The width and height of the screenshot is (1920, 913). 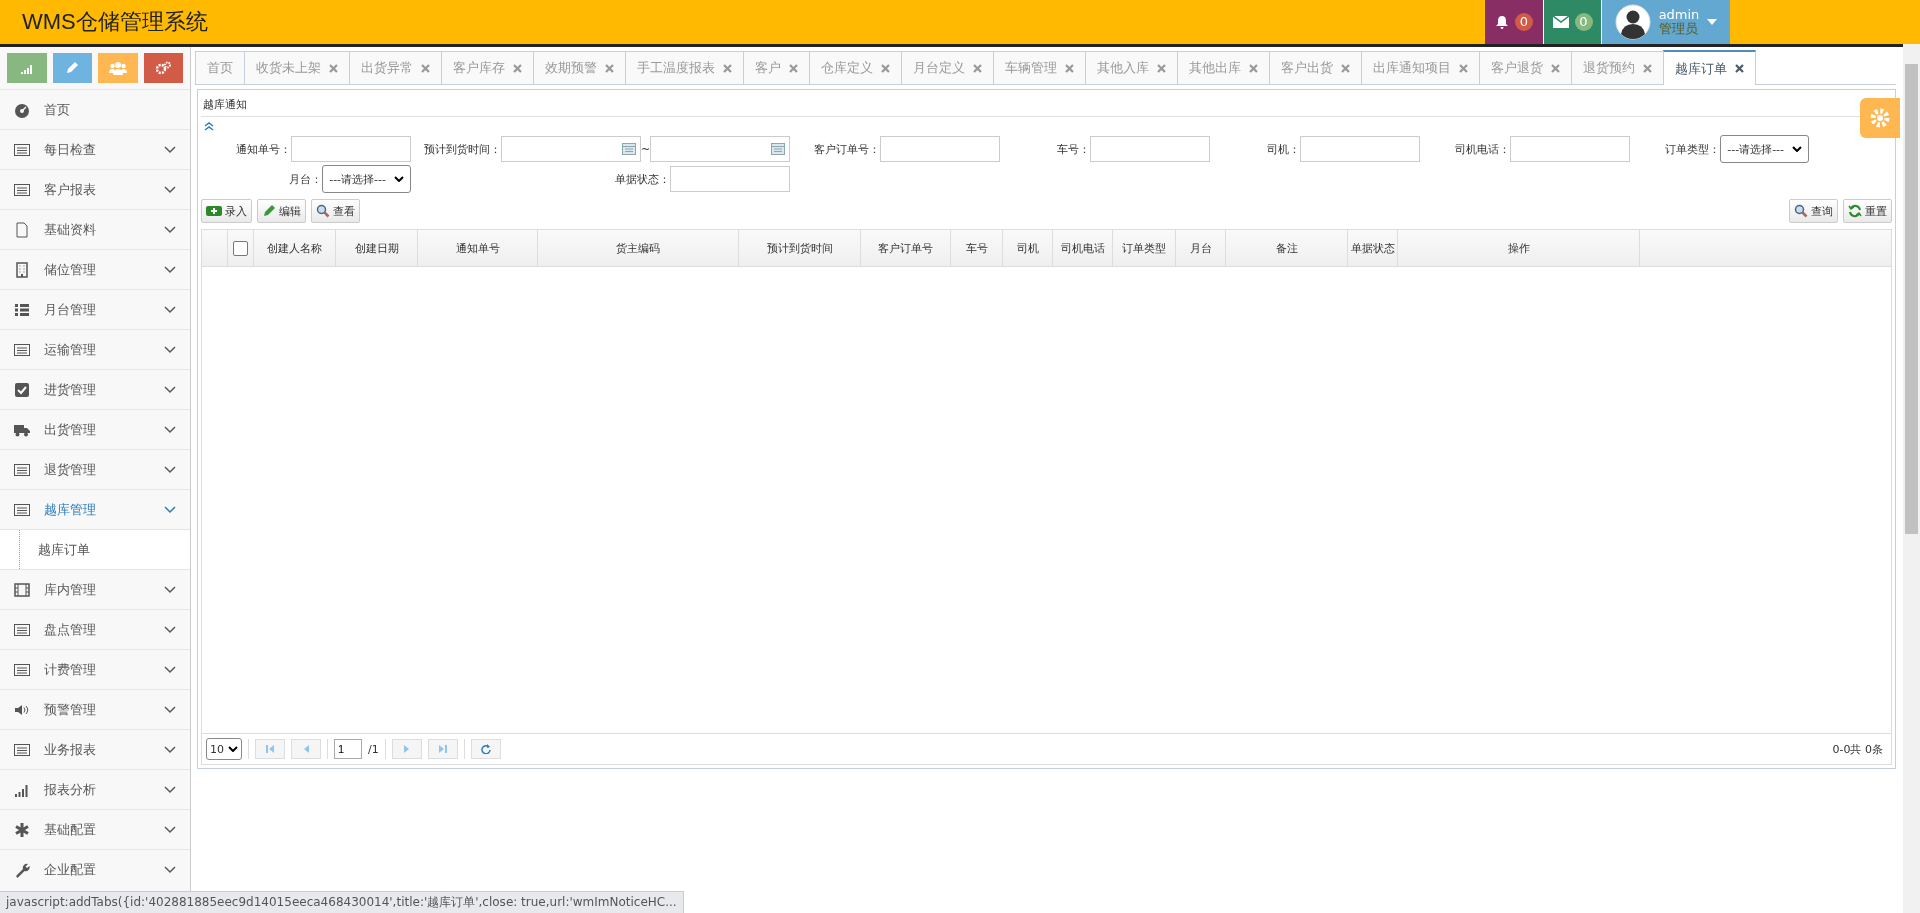 What do you see at coordinates (306, 749) in the screenshot?
I see `previous-page-button` at bounding box center [306, 749].